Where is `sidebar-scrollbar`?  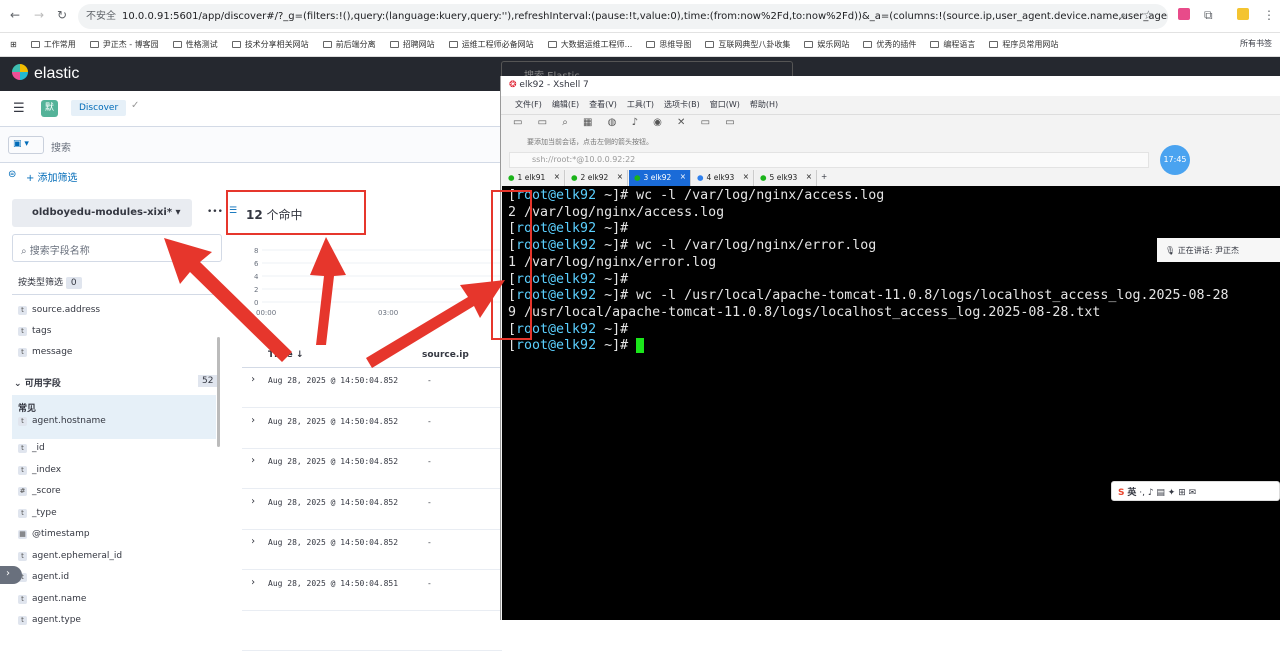 sidebar-scrollbar is located at coordinates (218, 392).